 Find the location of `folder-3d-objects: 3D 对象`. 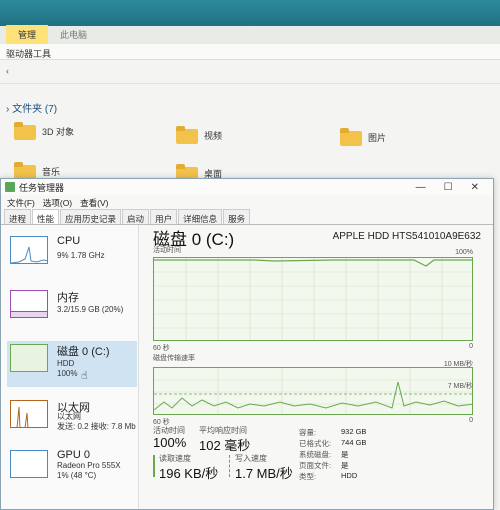

folder-3d-objects: 3D 对象 is located at coordinates (44, 131).